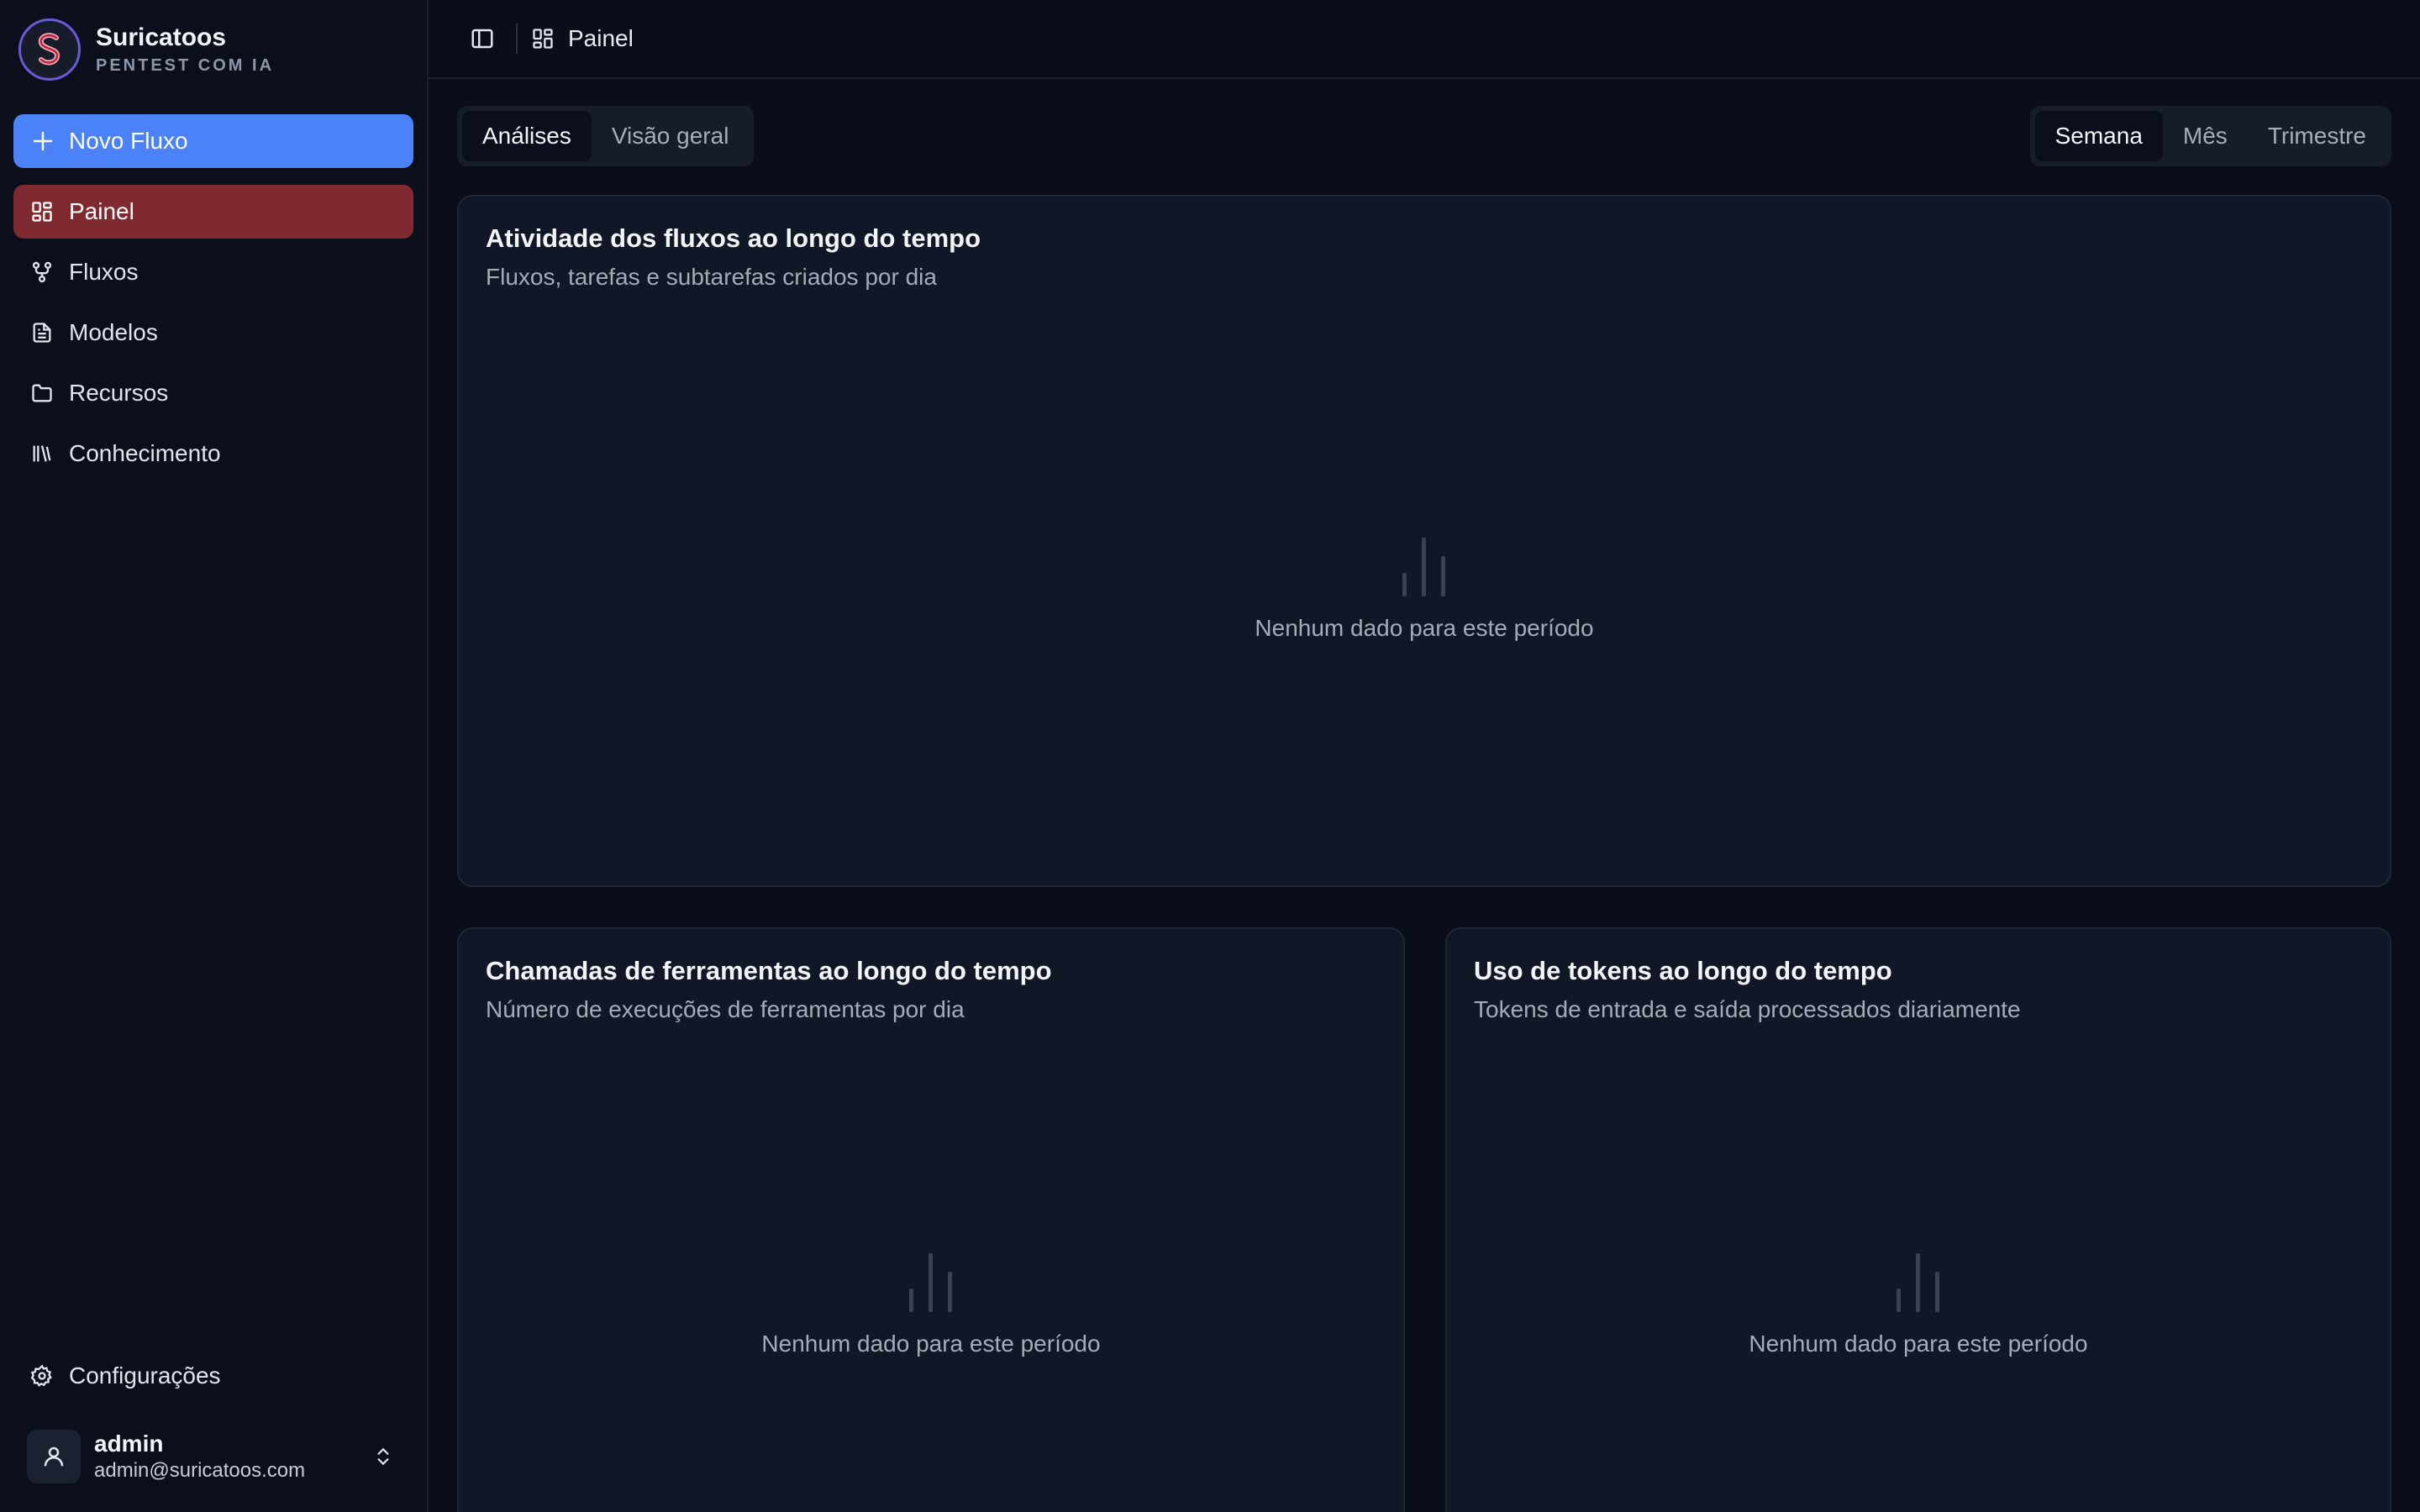 This screenshot has height=1512, width=2420. Describe the element at coordinates (213, 393) in the screenshot. I see `sidebar-item-recursos: Recursos` at that location.